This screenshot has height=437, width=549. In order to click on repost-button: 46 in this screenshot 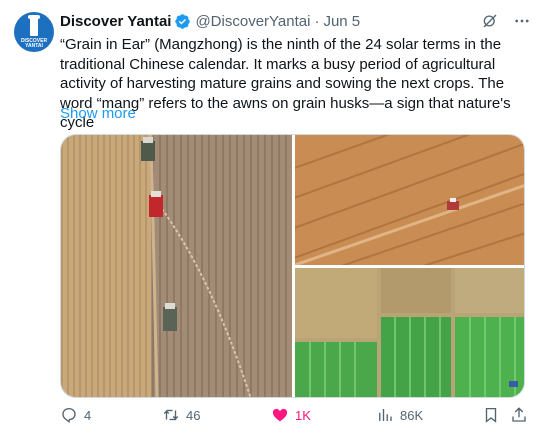, I will do `click(181, 415)`.